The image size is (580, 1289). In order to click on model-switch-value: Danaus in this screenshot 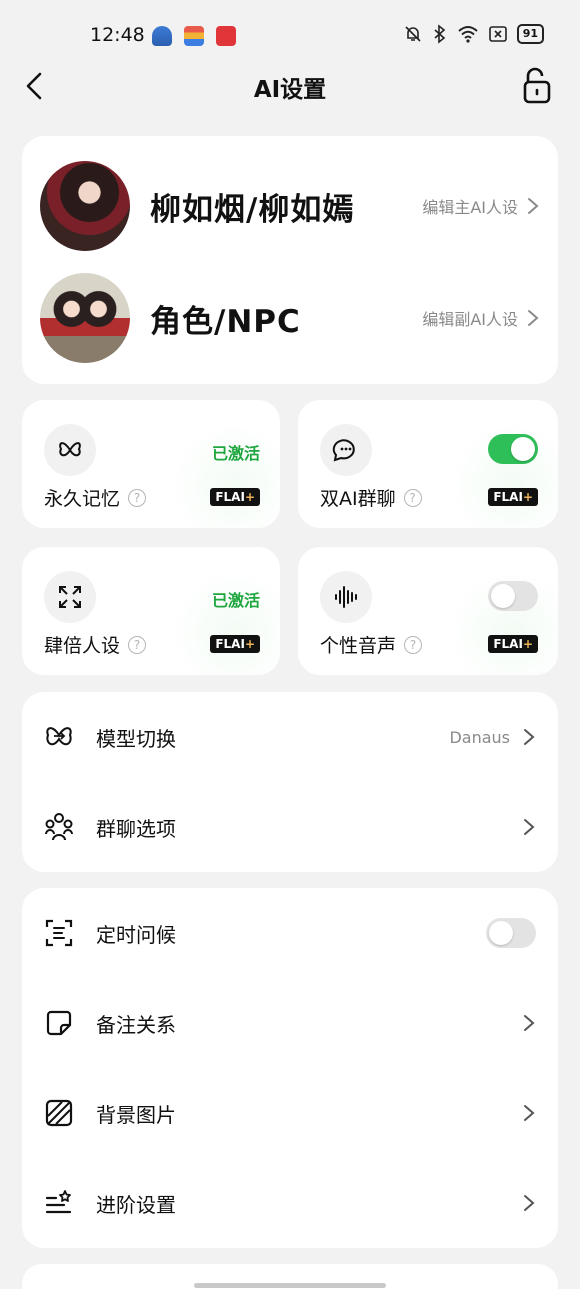, I will do `click(479, 737)`.